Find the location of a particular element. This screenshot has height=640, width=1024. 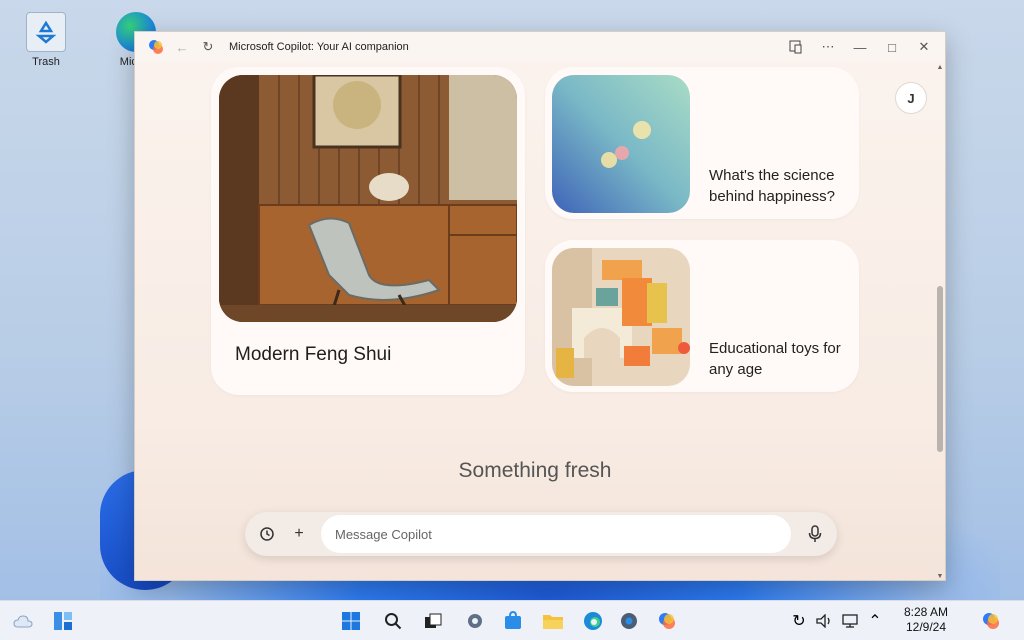

start-windows-icon is located at coordinates (351, 621).